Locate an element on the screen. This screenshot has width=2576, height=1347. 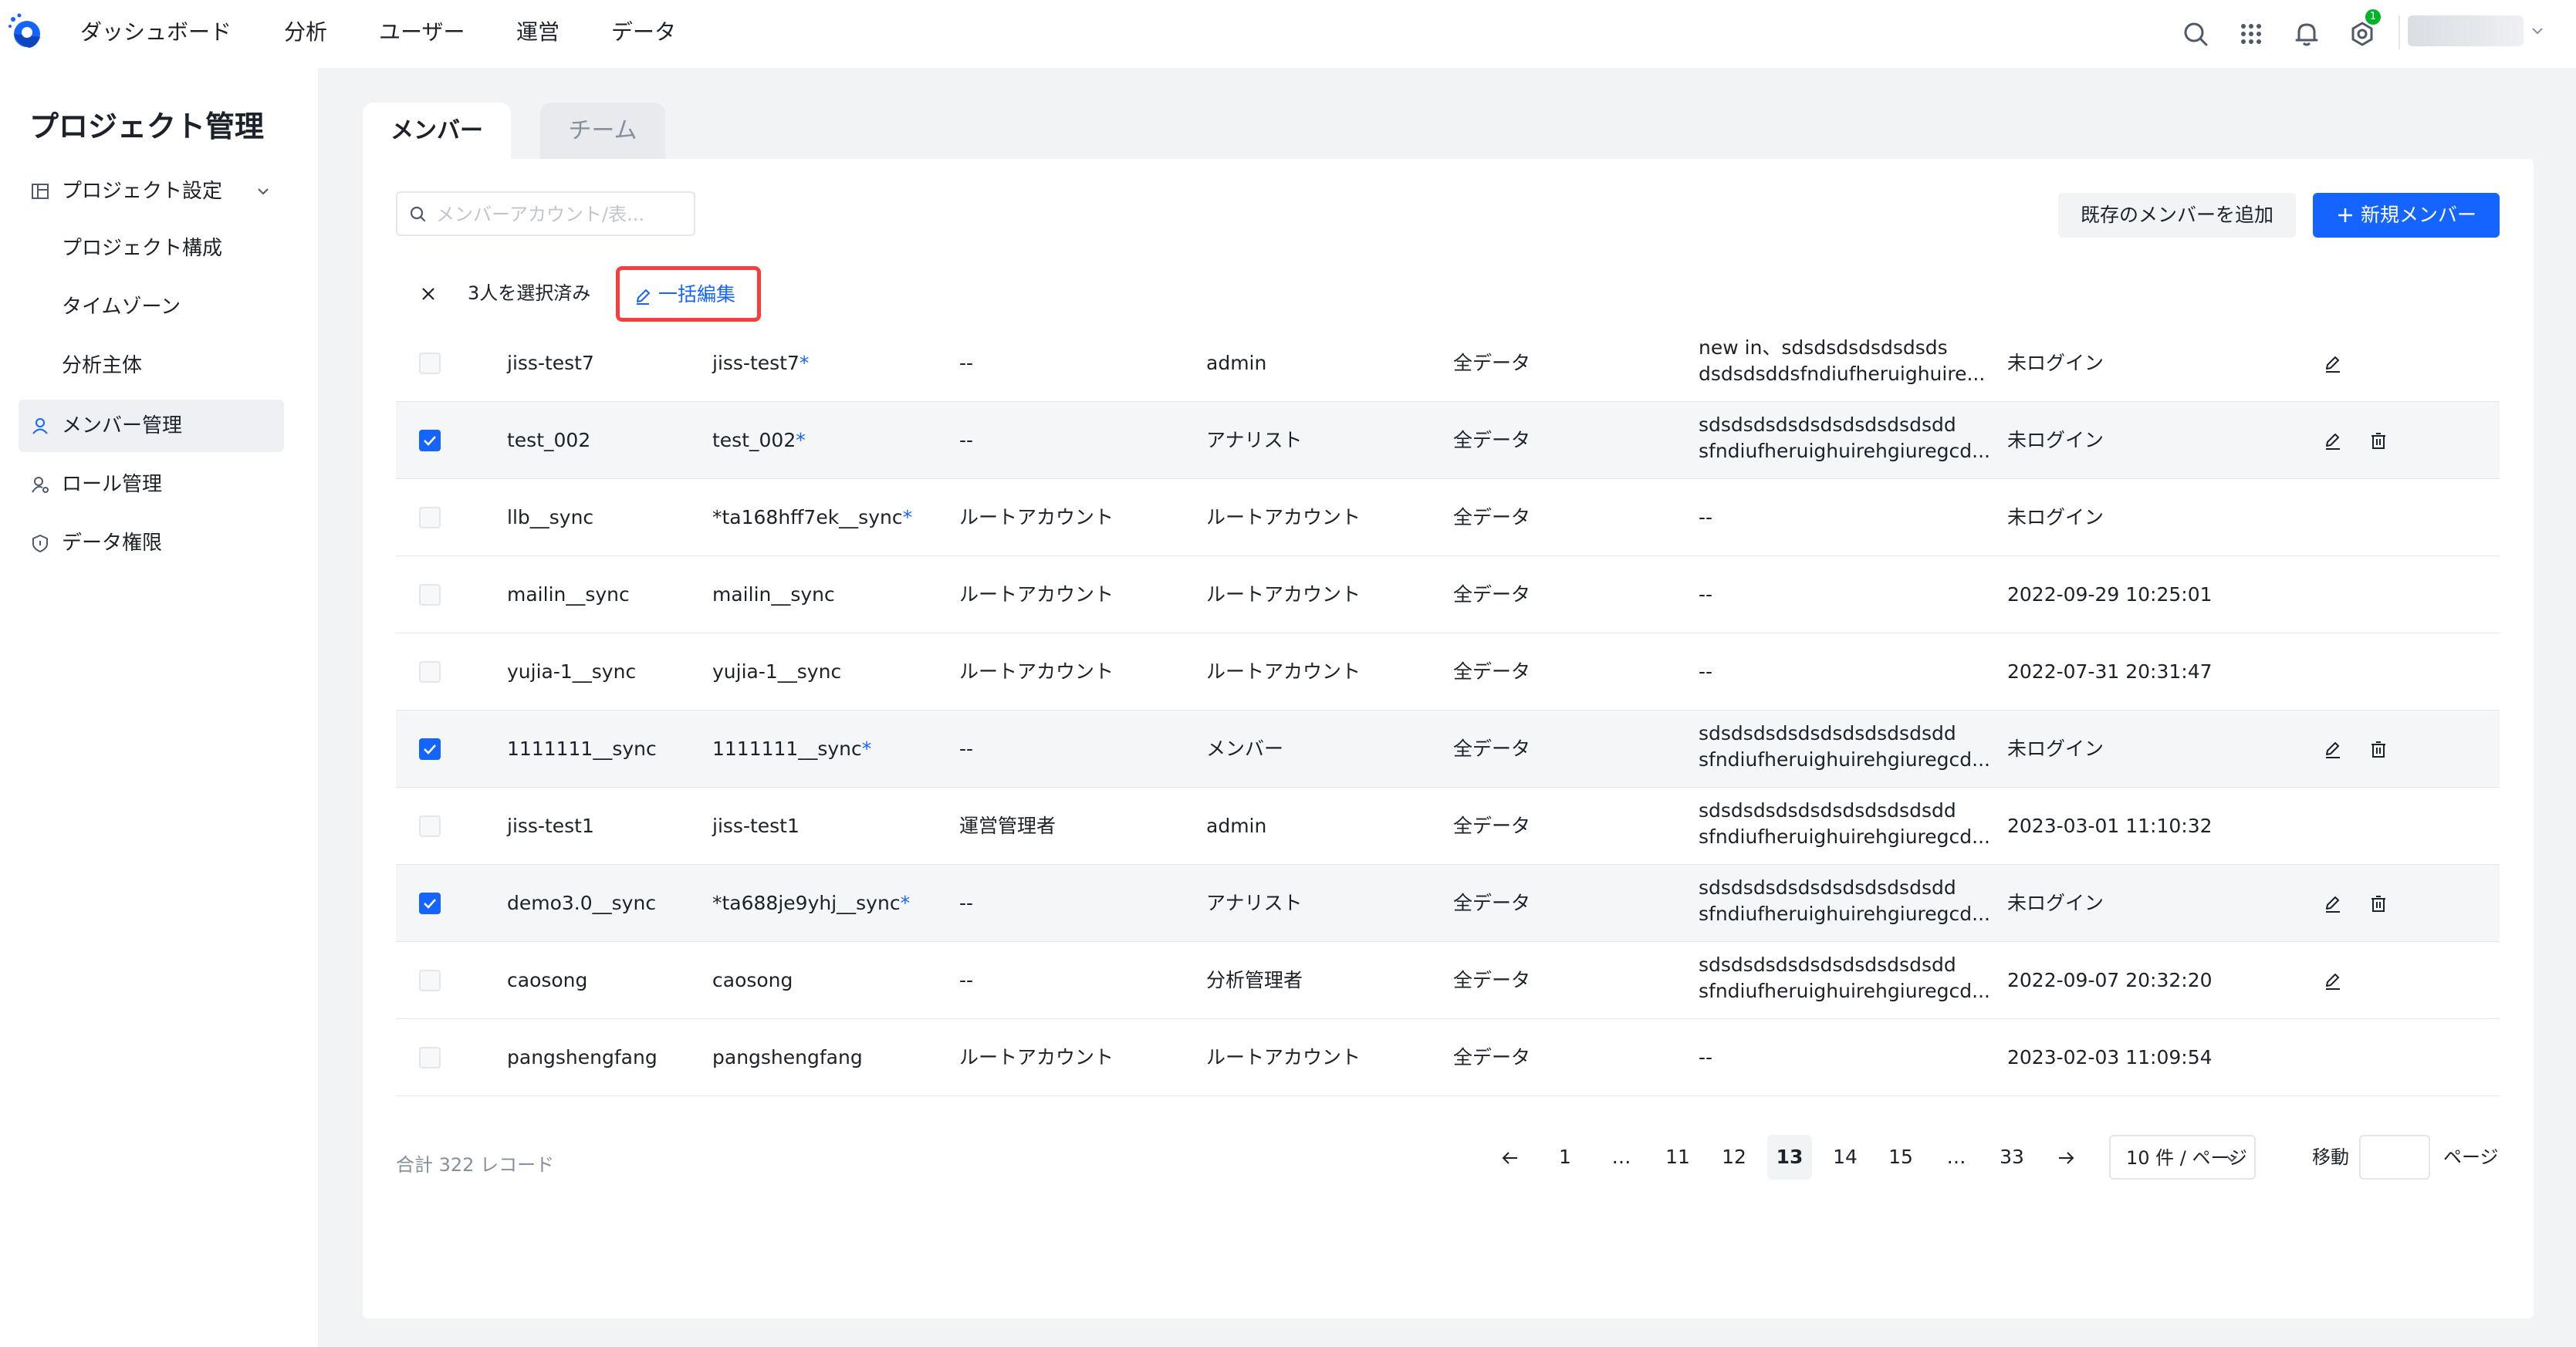
remark-line: new in、sdsdsdsdsdsdsds is located at coordinates (1823, 348).